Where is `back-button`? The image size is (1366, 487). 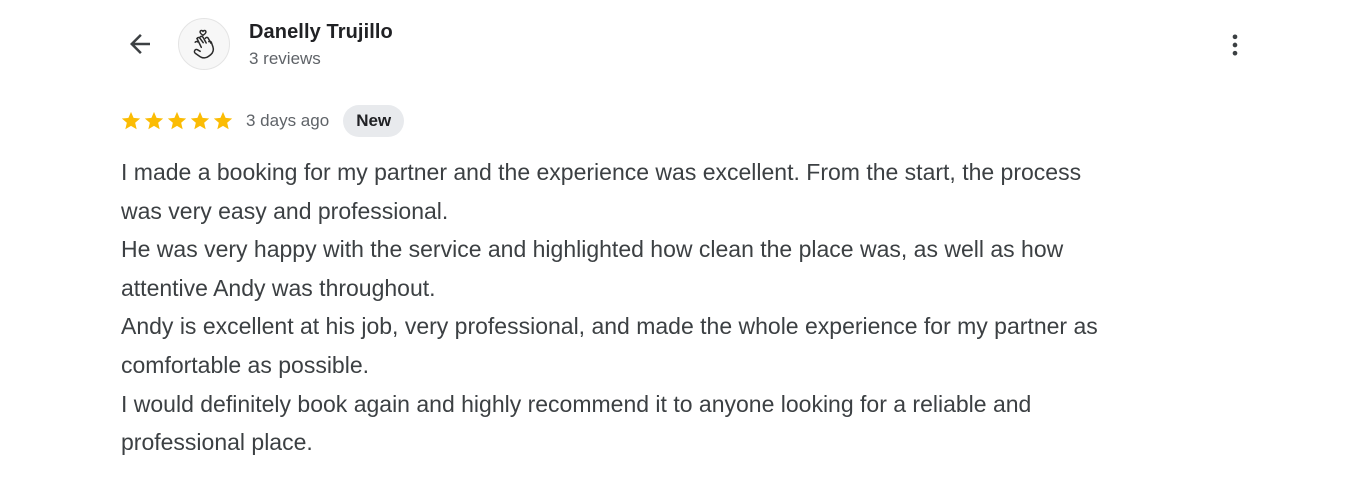
back-button is located at coordinates (140, 44).